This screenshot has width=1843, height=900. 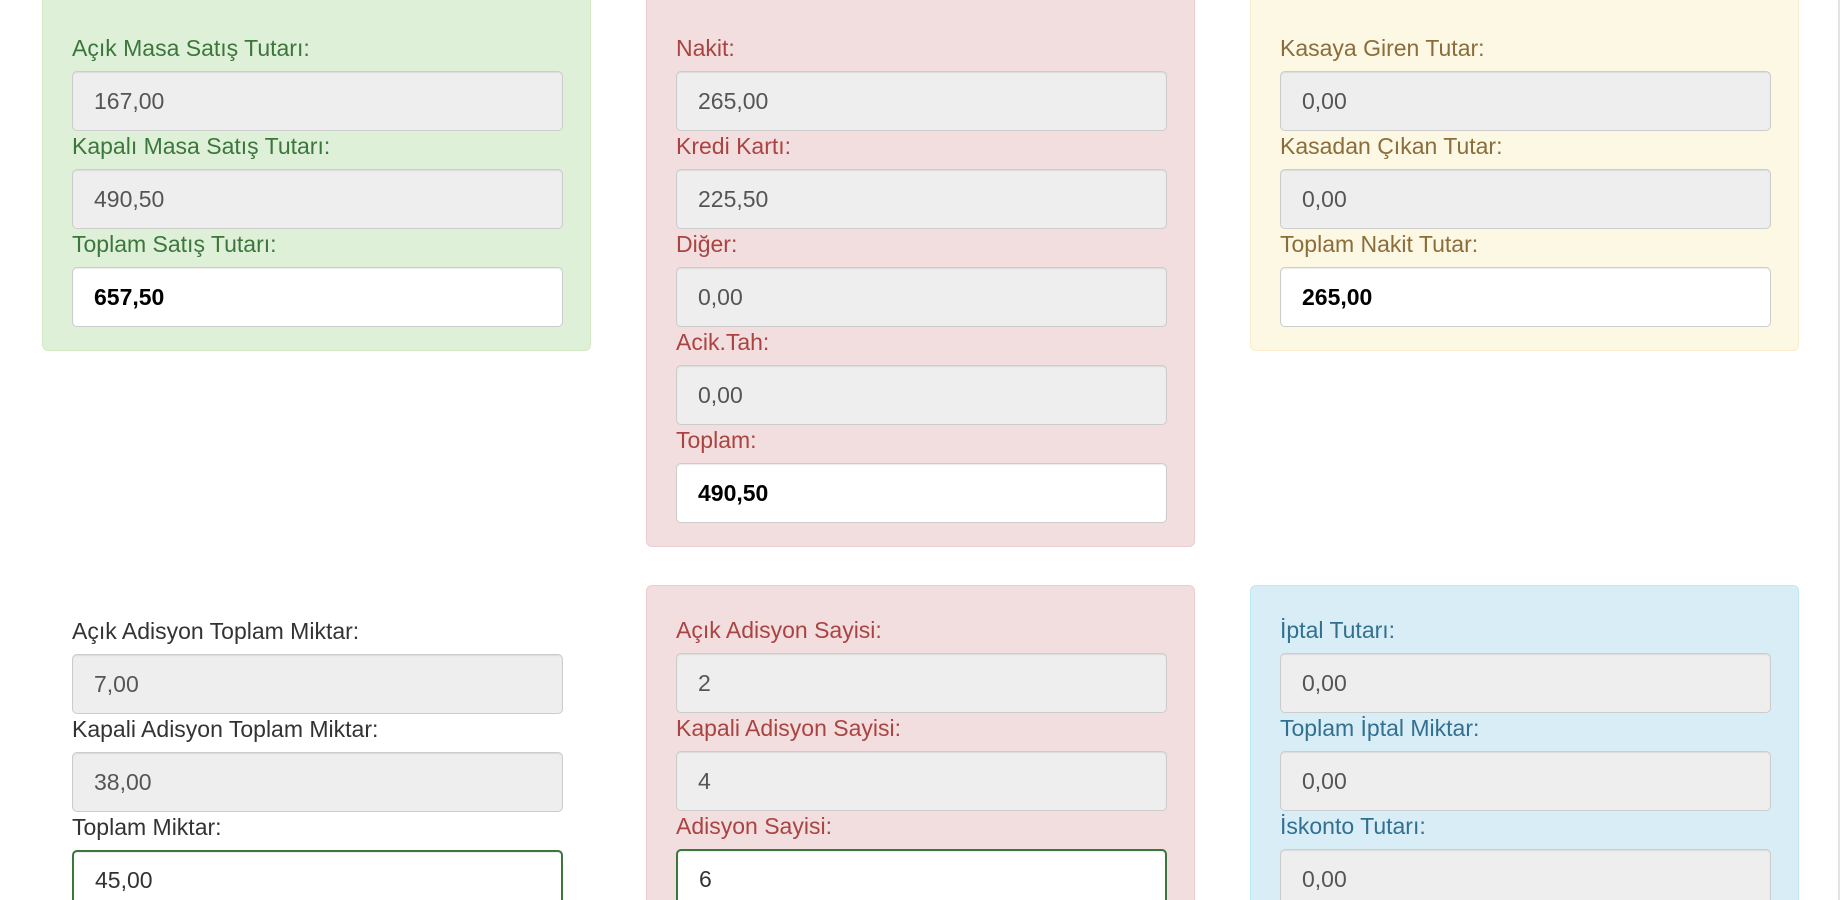 I want to click on cash-out-label: Kasadan Çıkan Tutar:, so click(x=1391, y=146).